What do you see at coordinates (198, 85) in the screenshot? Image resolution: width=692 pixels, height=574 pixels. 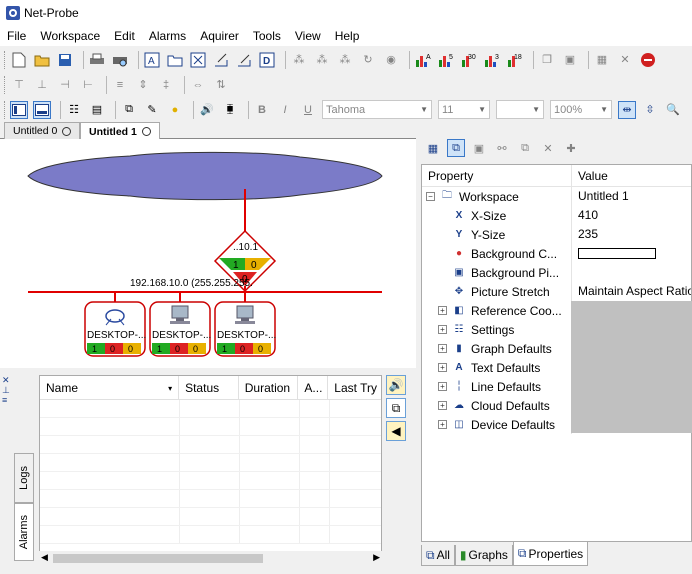 I see `space-horizontal-icon: ⇔` at bounding box center [198, 85].